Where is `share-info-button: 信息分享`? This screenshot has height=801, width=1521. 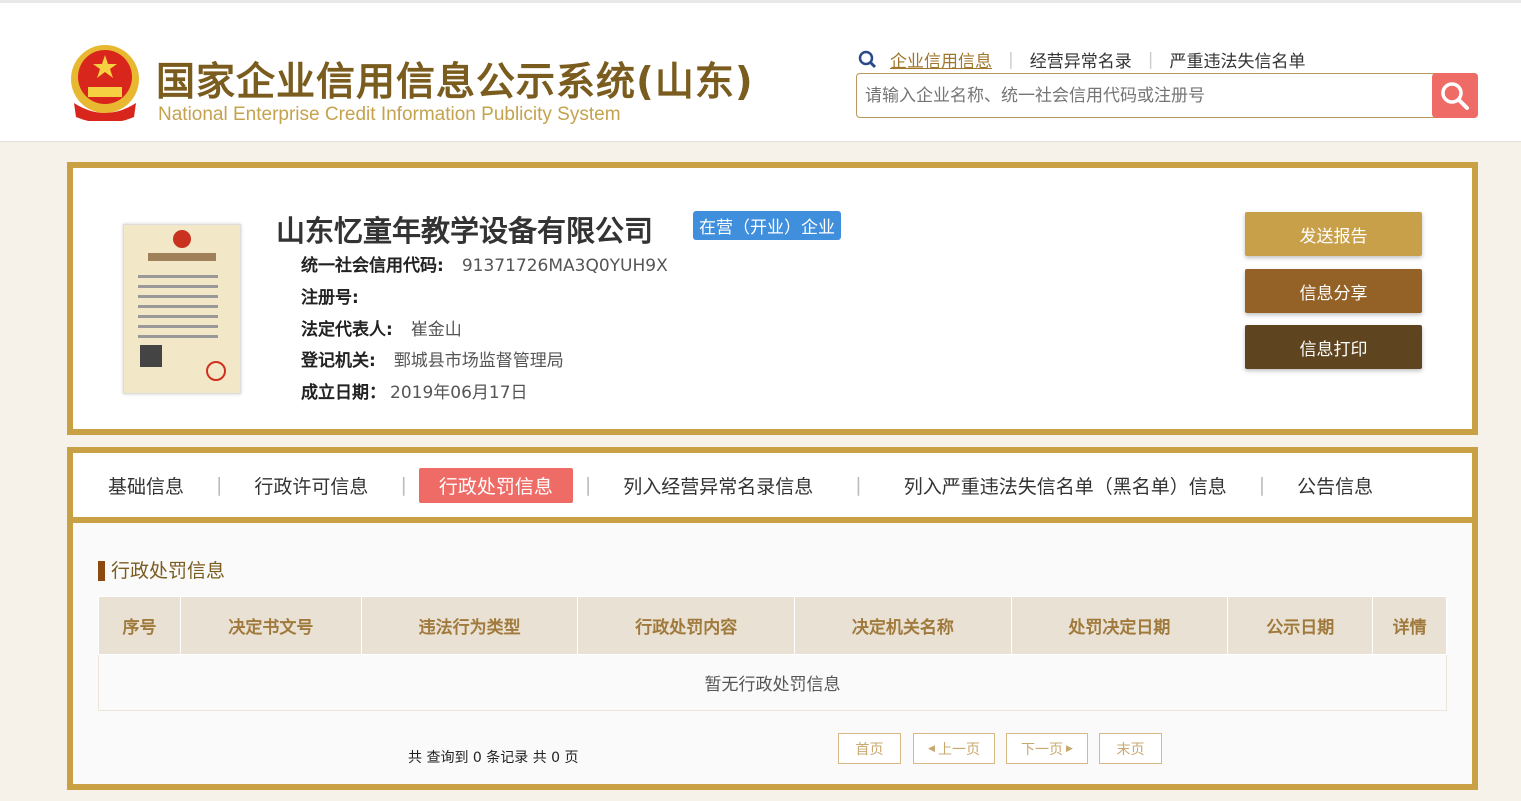 share-info-button: 信息分享 is located at coordinates (1333, 291).